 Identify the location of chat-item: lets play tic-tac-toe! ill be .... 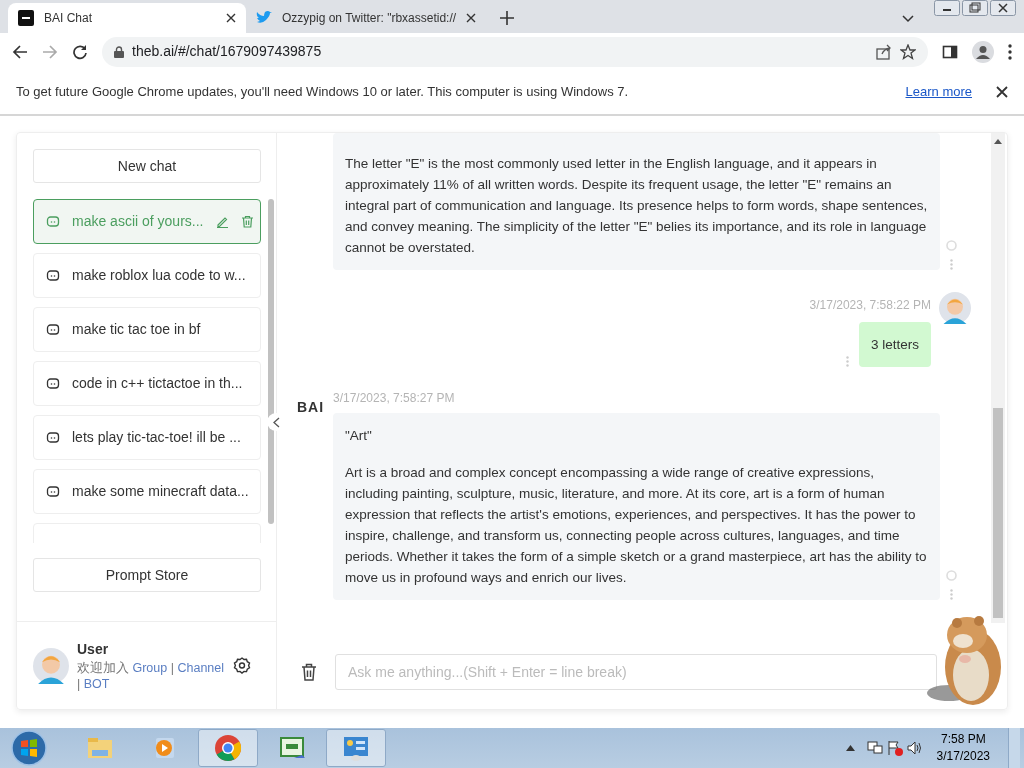
(147, 437).